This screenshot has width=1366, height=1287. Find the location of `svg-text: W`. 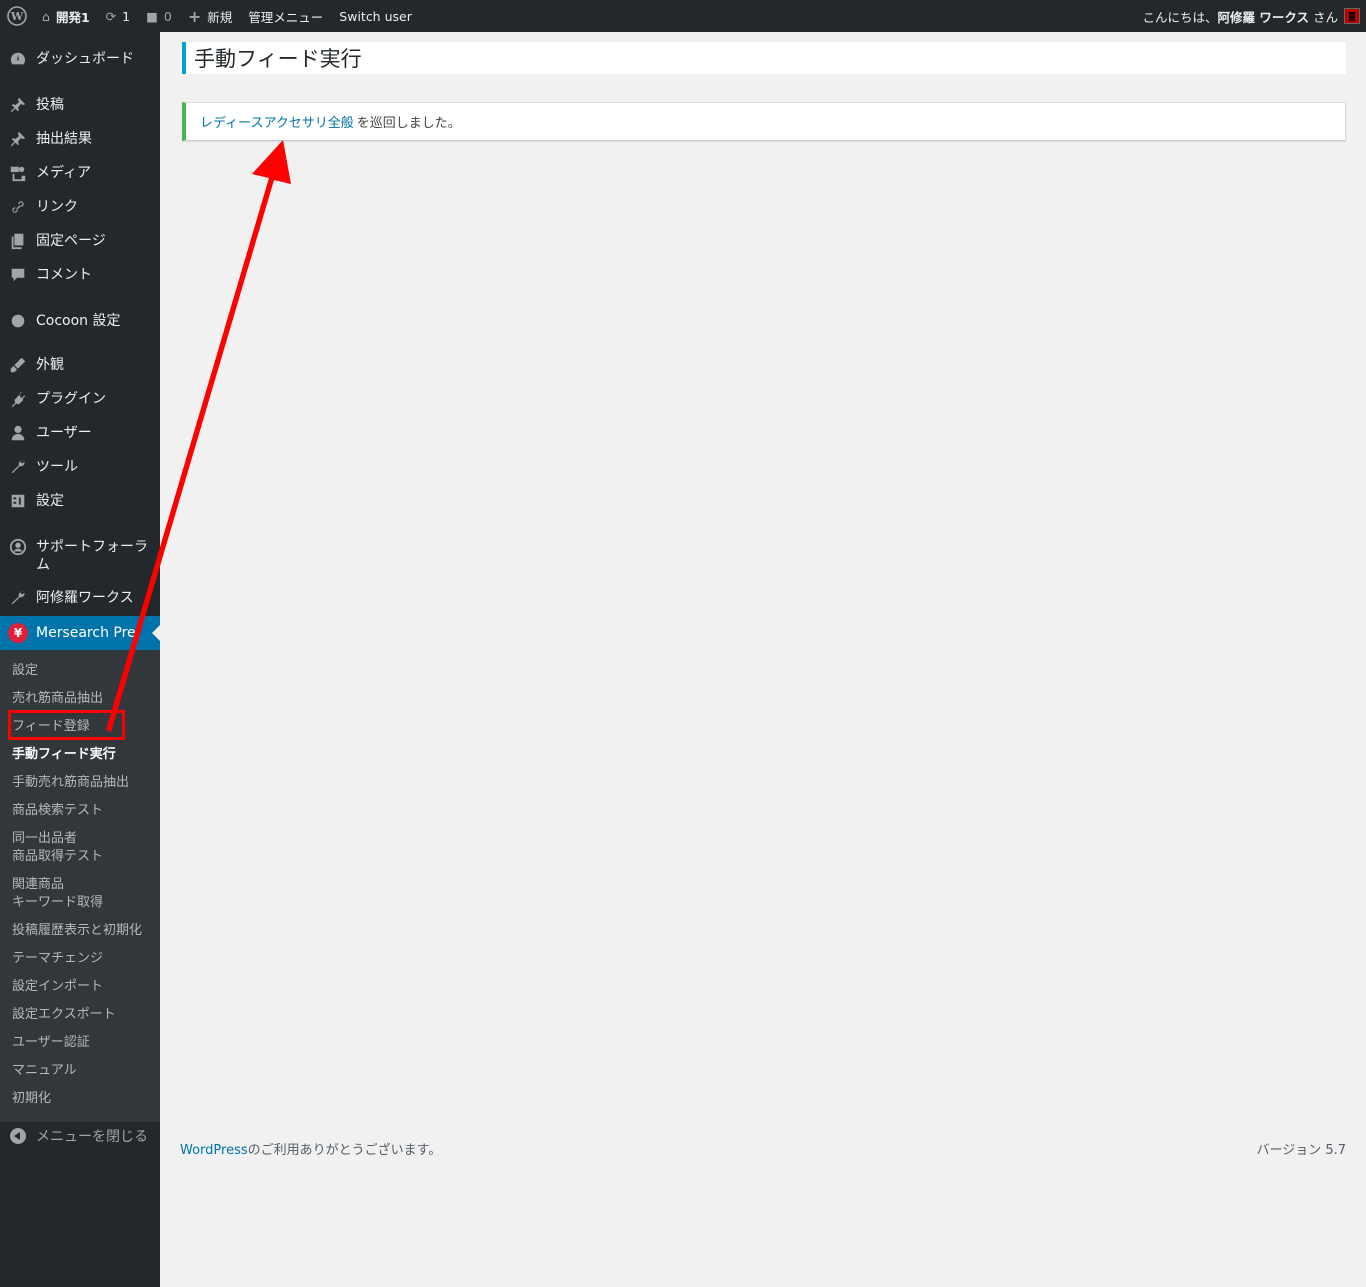

svg-text: W is located at coordinates (17, 16).